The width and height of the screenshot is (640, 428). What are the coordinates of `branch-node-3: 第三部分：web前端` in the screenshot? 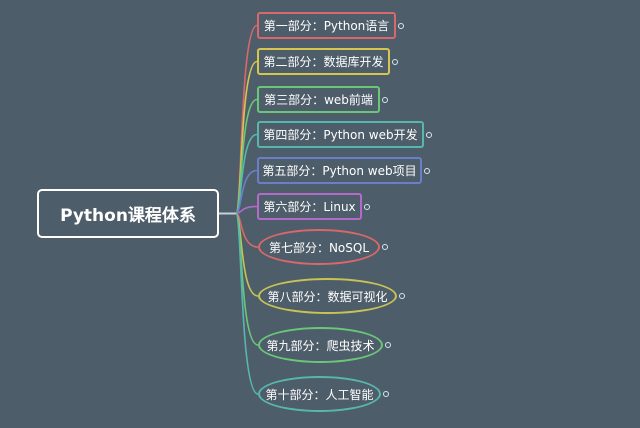 It's located at (318, 99).